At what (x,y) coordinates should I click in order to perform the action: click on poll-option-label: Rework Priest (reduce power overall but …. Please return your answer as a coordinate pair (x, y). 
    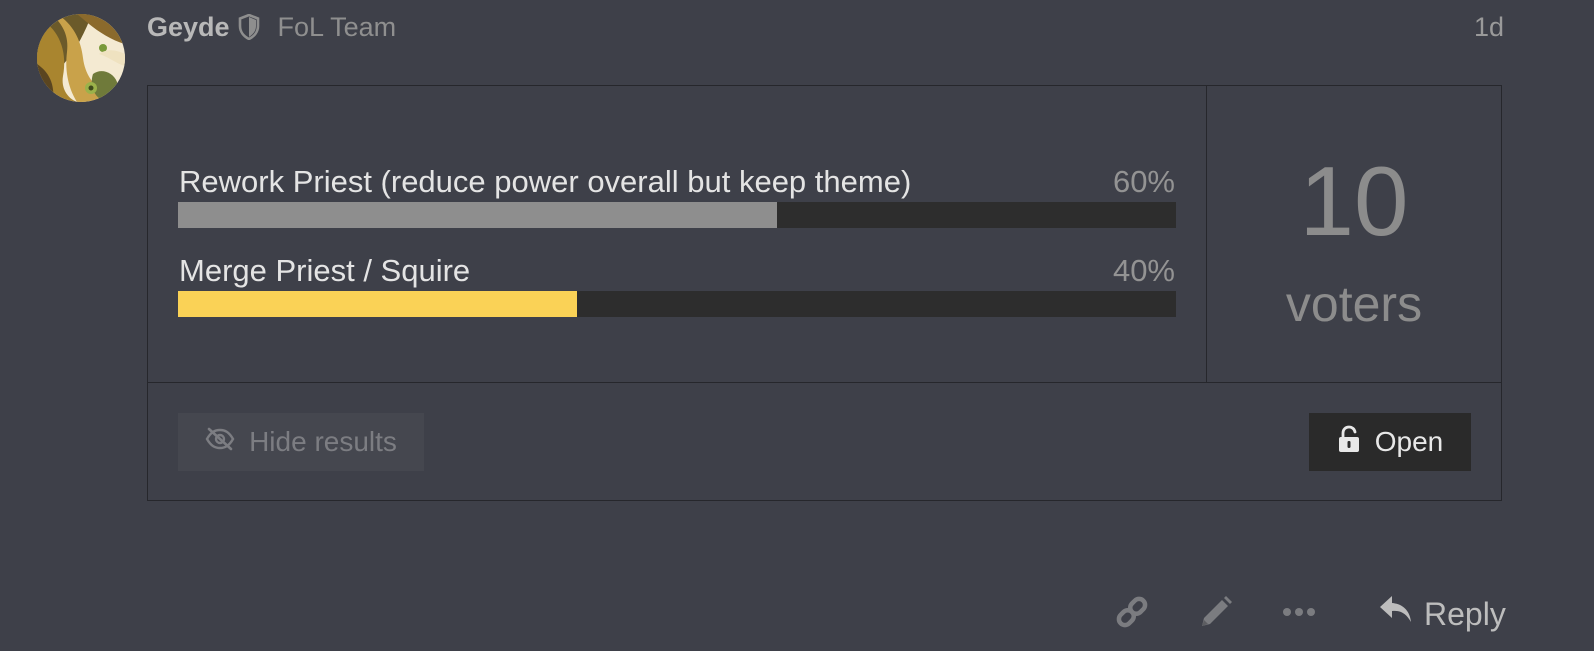
    Looking at the image, I should click on (545, 181).